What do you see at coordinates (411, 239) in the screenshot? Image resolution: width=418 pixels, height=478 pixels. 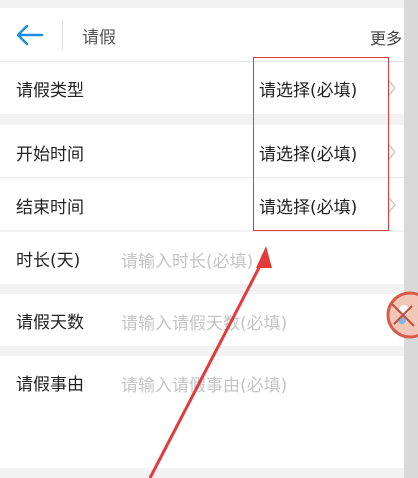 I see `scroll-edge` at bounding box center [411, 239].